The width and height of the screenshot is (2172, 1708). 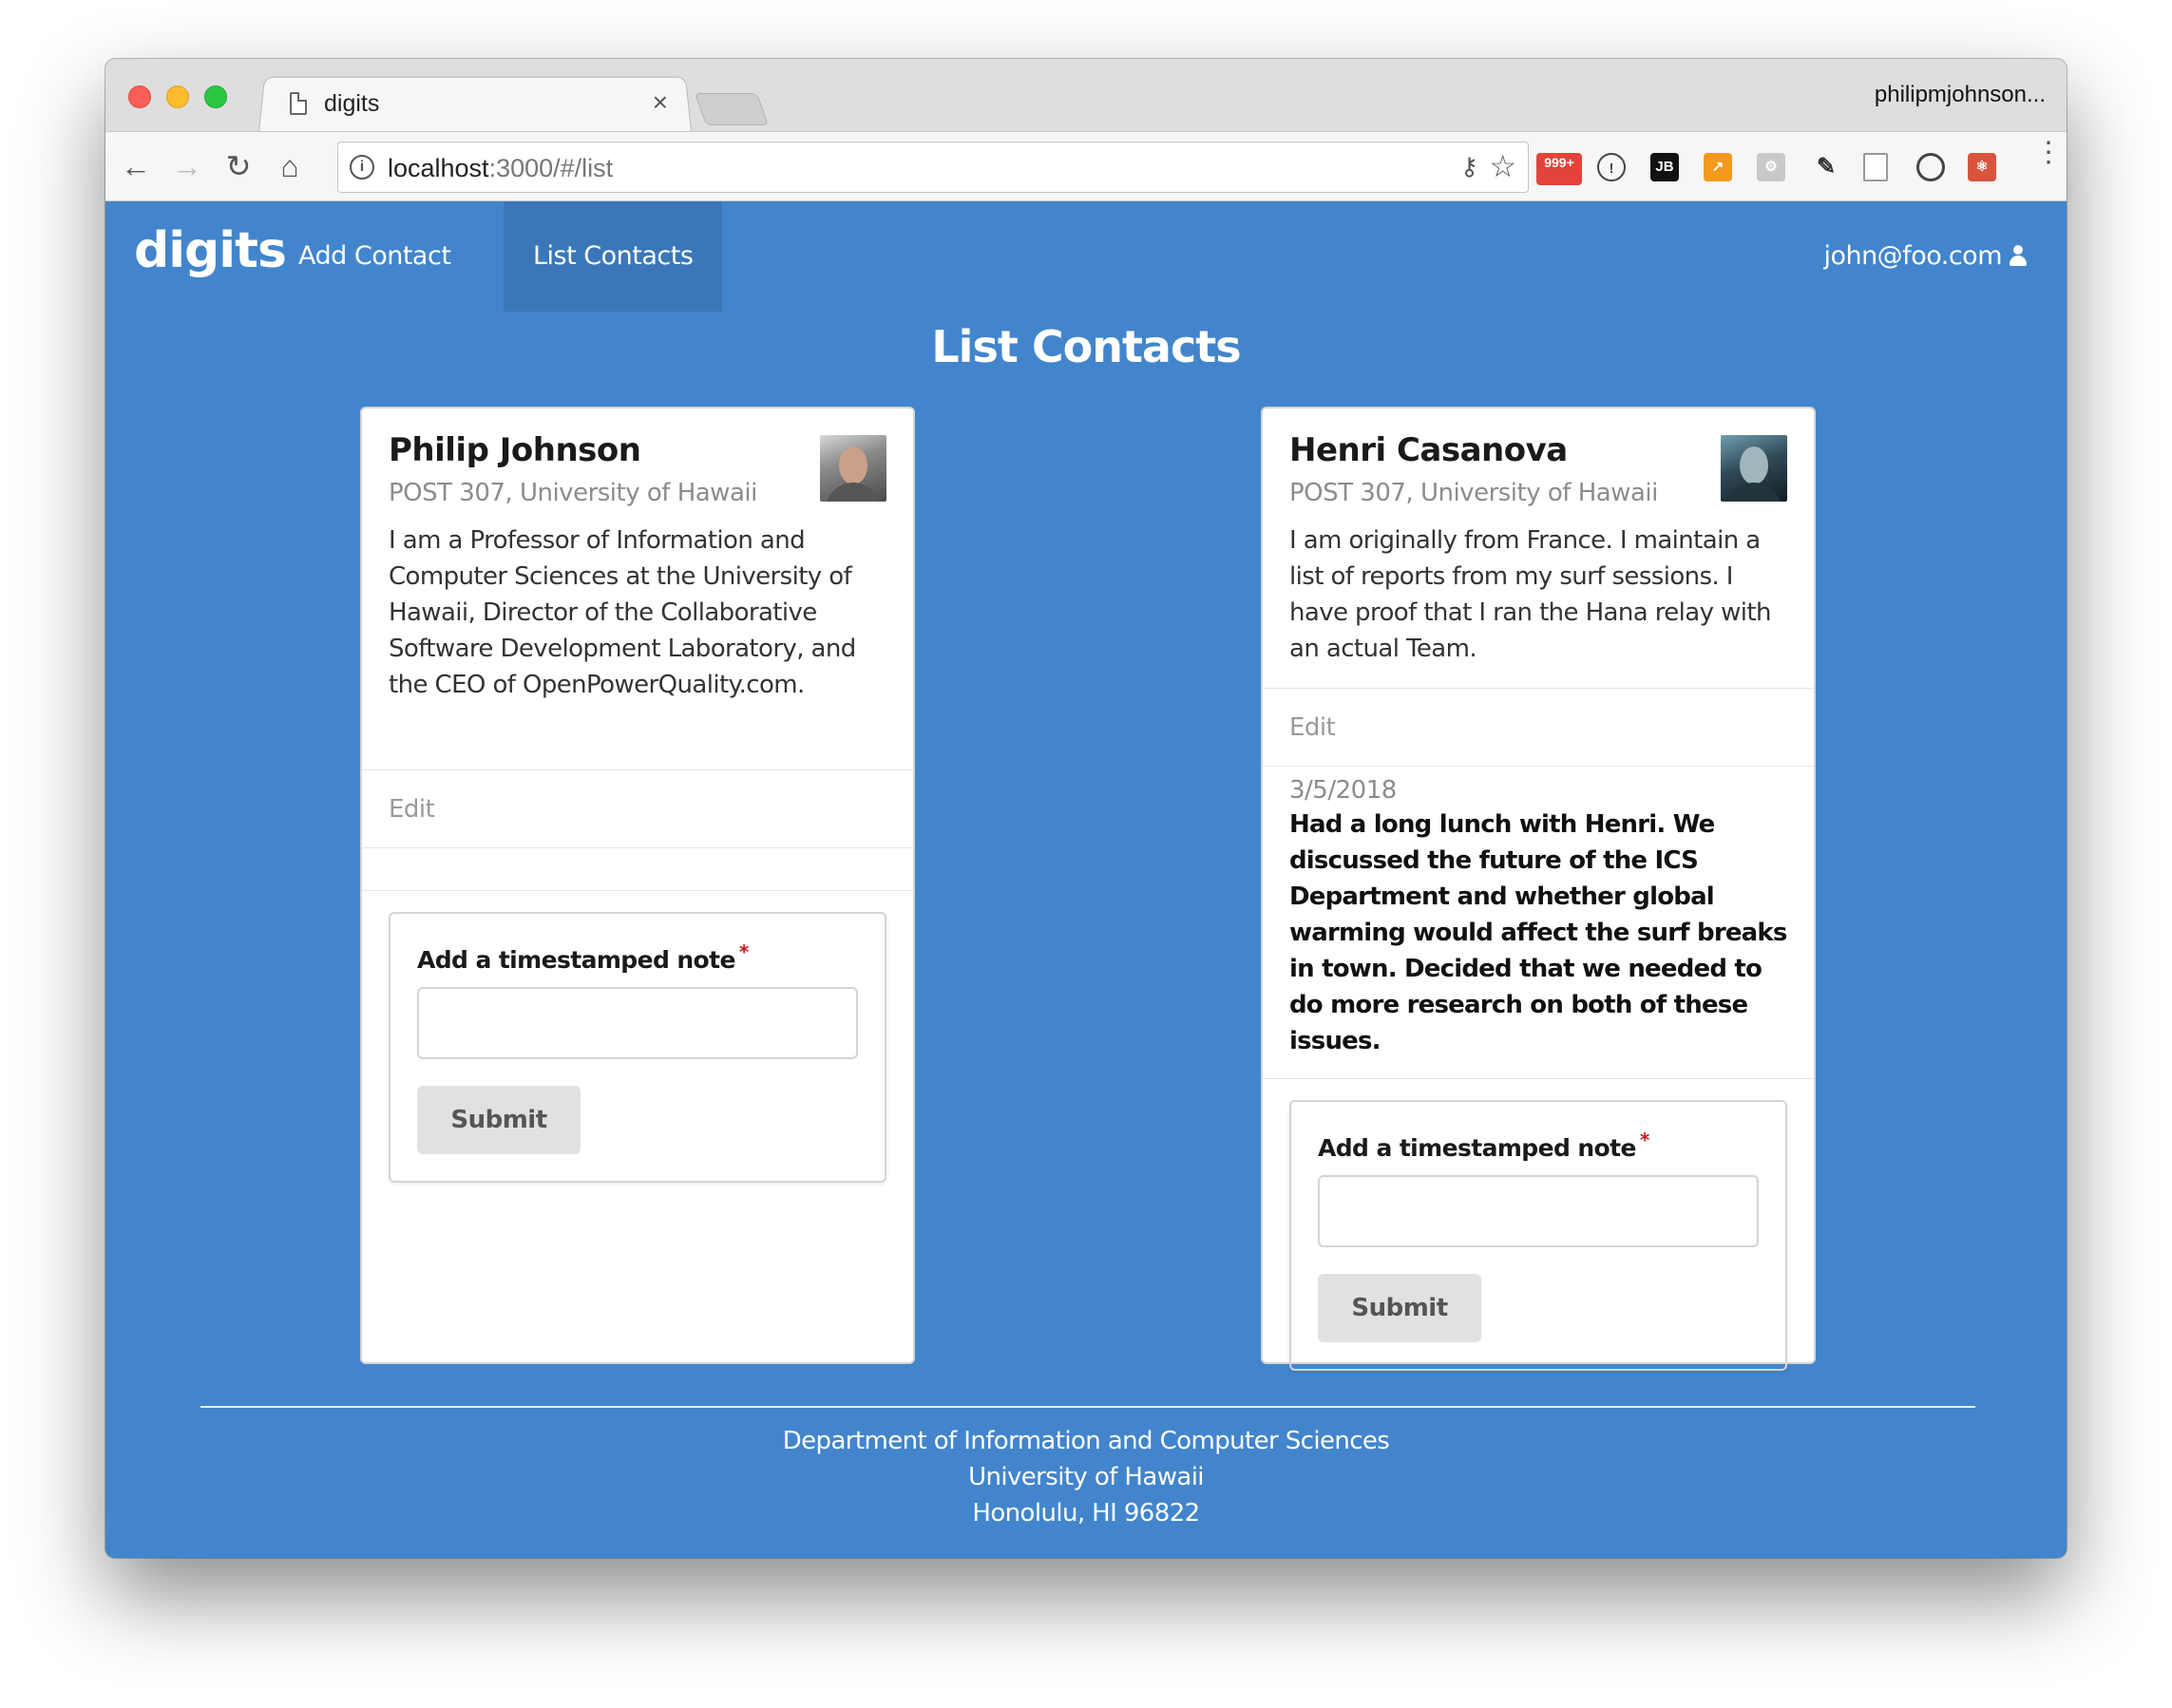 I want to click on onepassword-icon: !, so click(x=1611, y=167).